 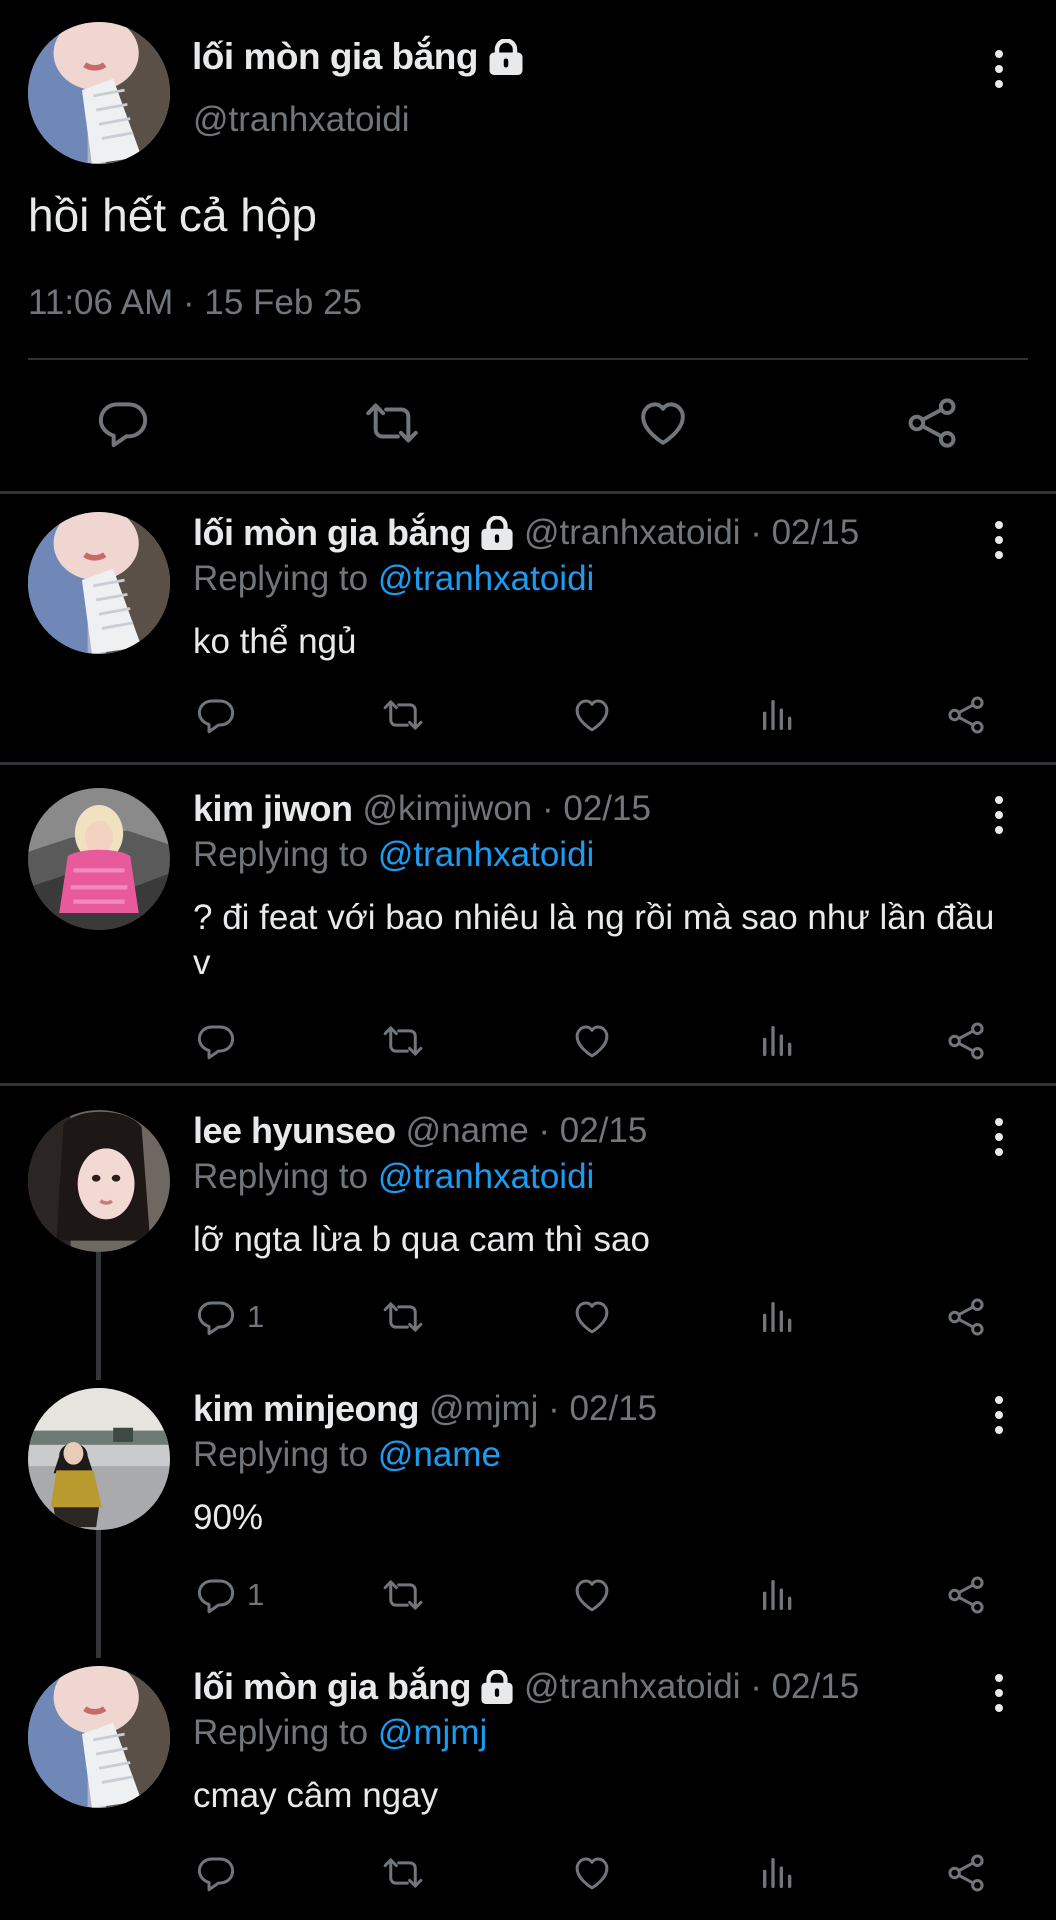 I want to click on author-name: lee hyunseo, so click(x=294, y=1130).